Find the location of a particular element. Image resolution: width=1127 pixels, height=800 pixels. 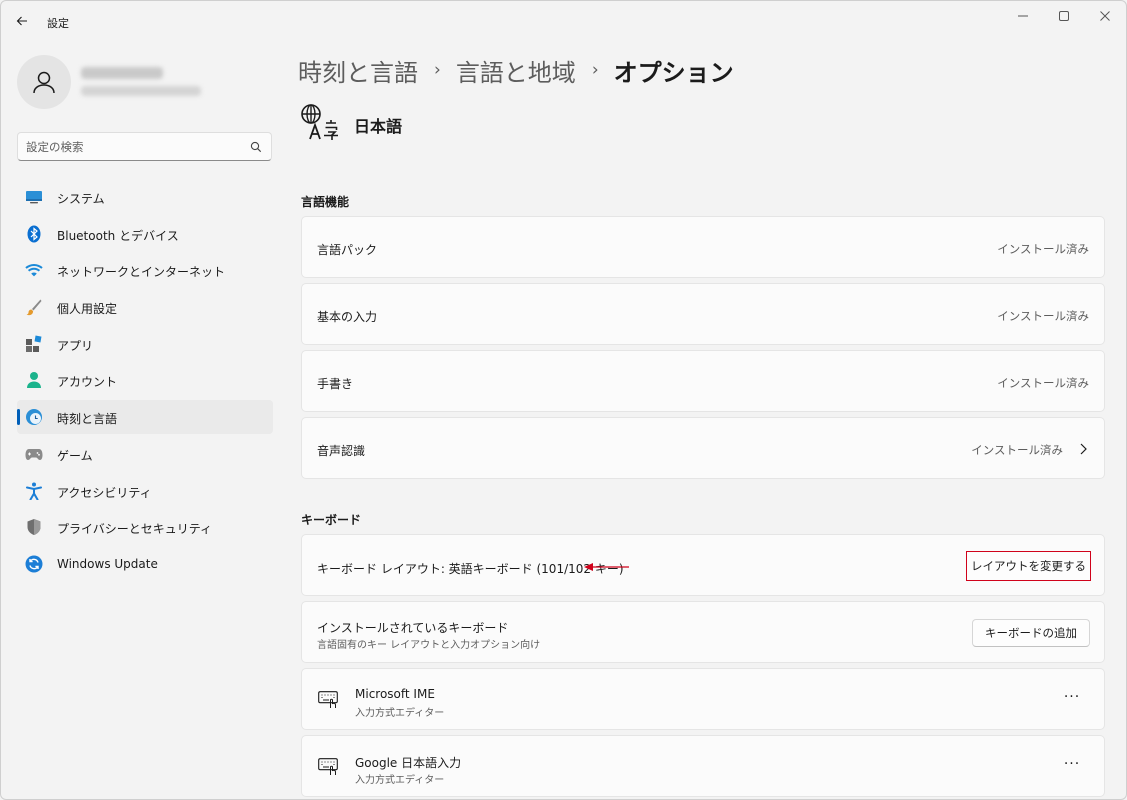

sidebar-item-privacy: プライバシーとセキュリティ is located at coordinates (145, 527).